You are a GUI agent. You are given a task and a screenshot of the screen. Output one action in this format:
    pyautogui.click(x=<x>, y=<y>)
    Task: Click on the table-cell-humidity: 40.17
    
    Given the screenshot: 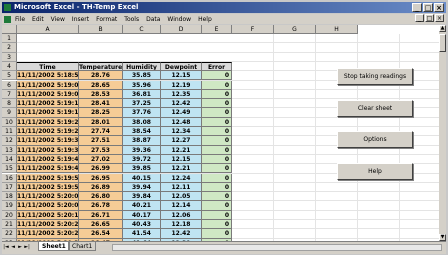 What is the action you would take?
    pyautogui.click(x=142, y=215)
    